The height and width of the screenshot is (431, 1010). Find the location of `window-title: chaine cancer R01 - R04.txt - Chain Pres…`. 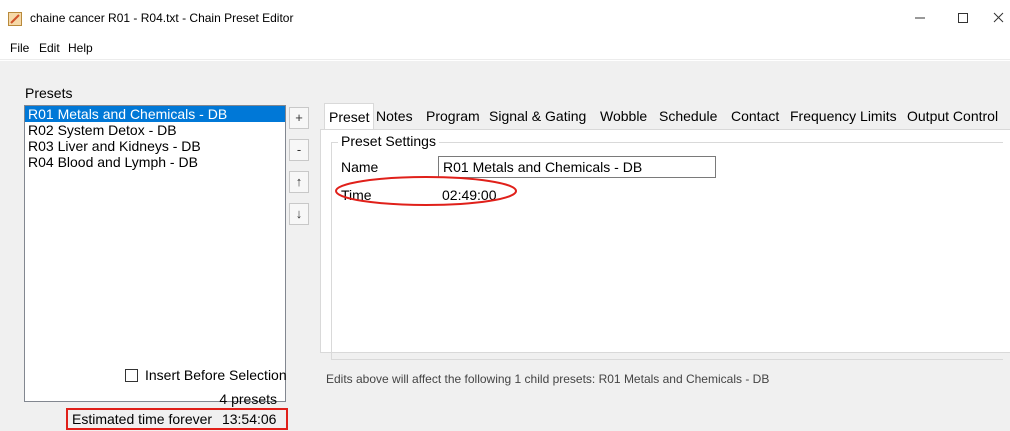

window-title: chaine cancer R01 - R04.txt - Chain Pres… is located at coordinates (162, 18).